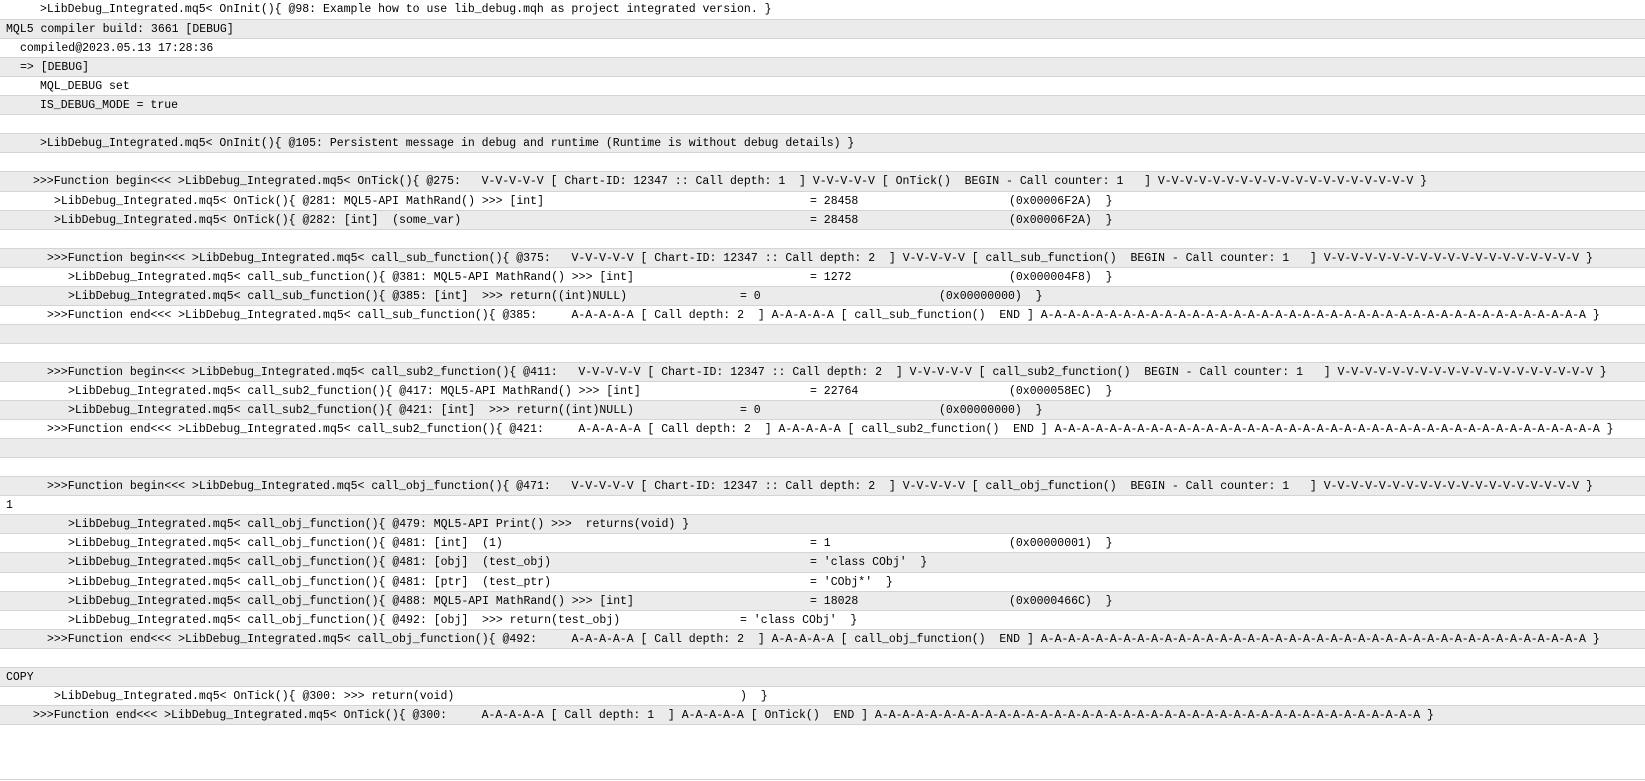  Describe the element at coordinates (754, 696) in the screenshot. I see `log-line-value: ) }` at that location.